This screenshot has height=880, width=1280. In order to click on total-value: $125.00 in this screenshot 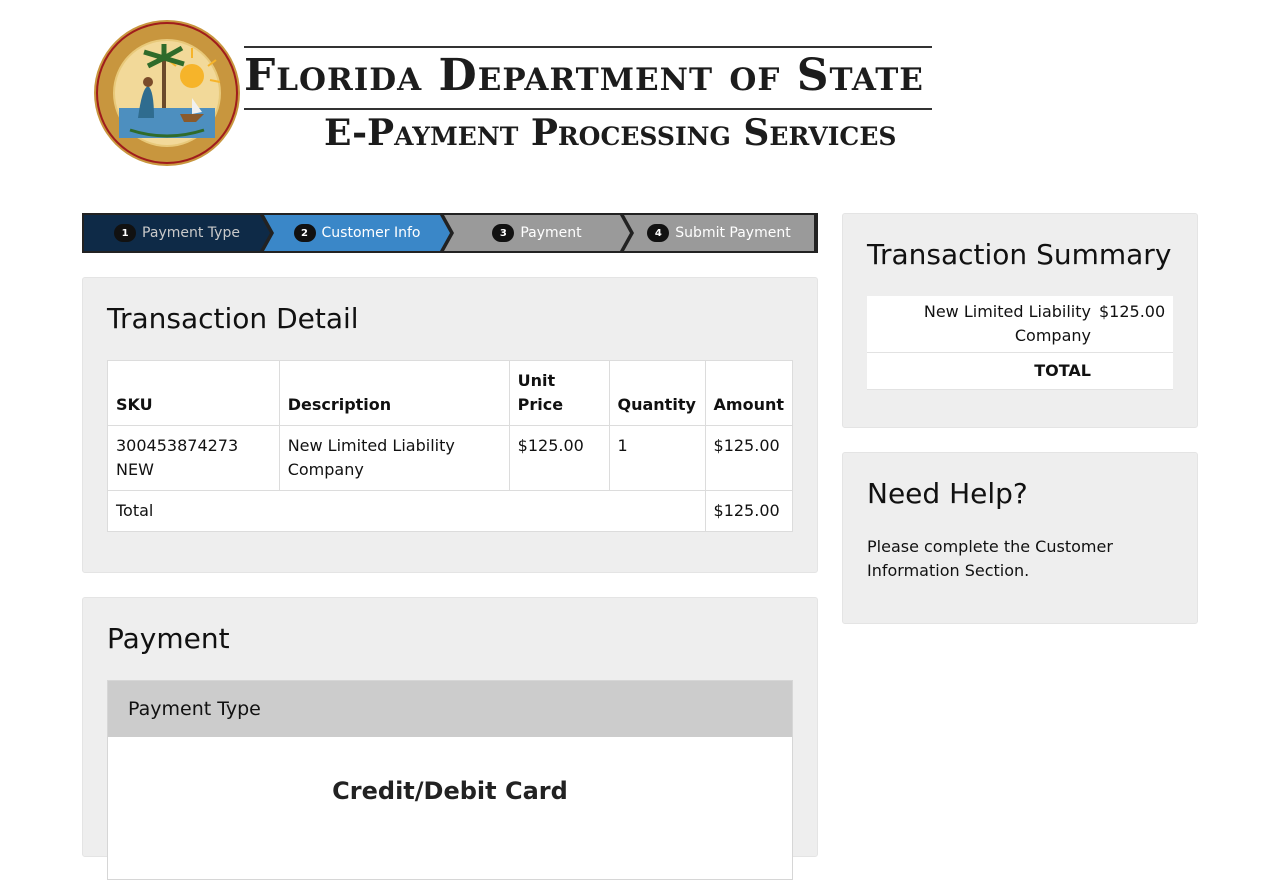, I will do `click(749, 511)`.